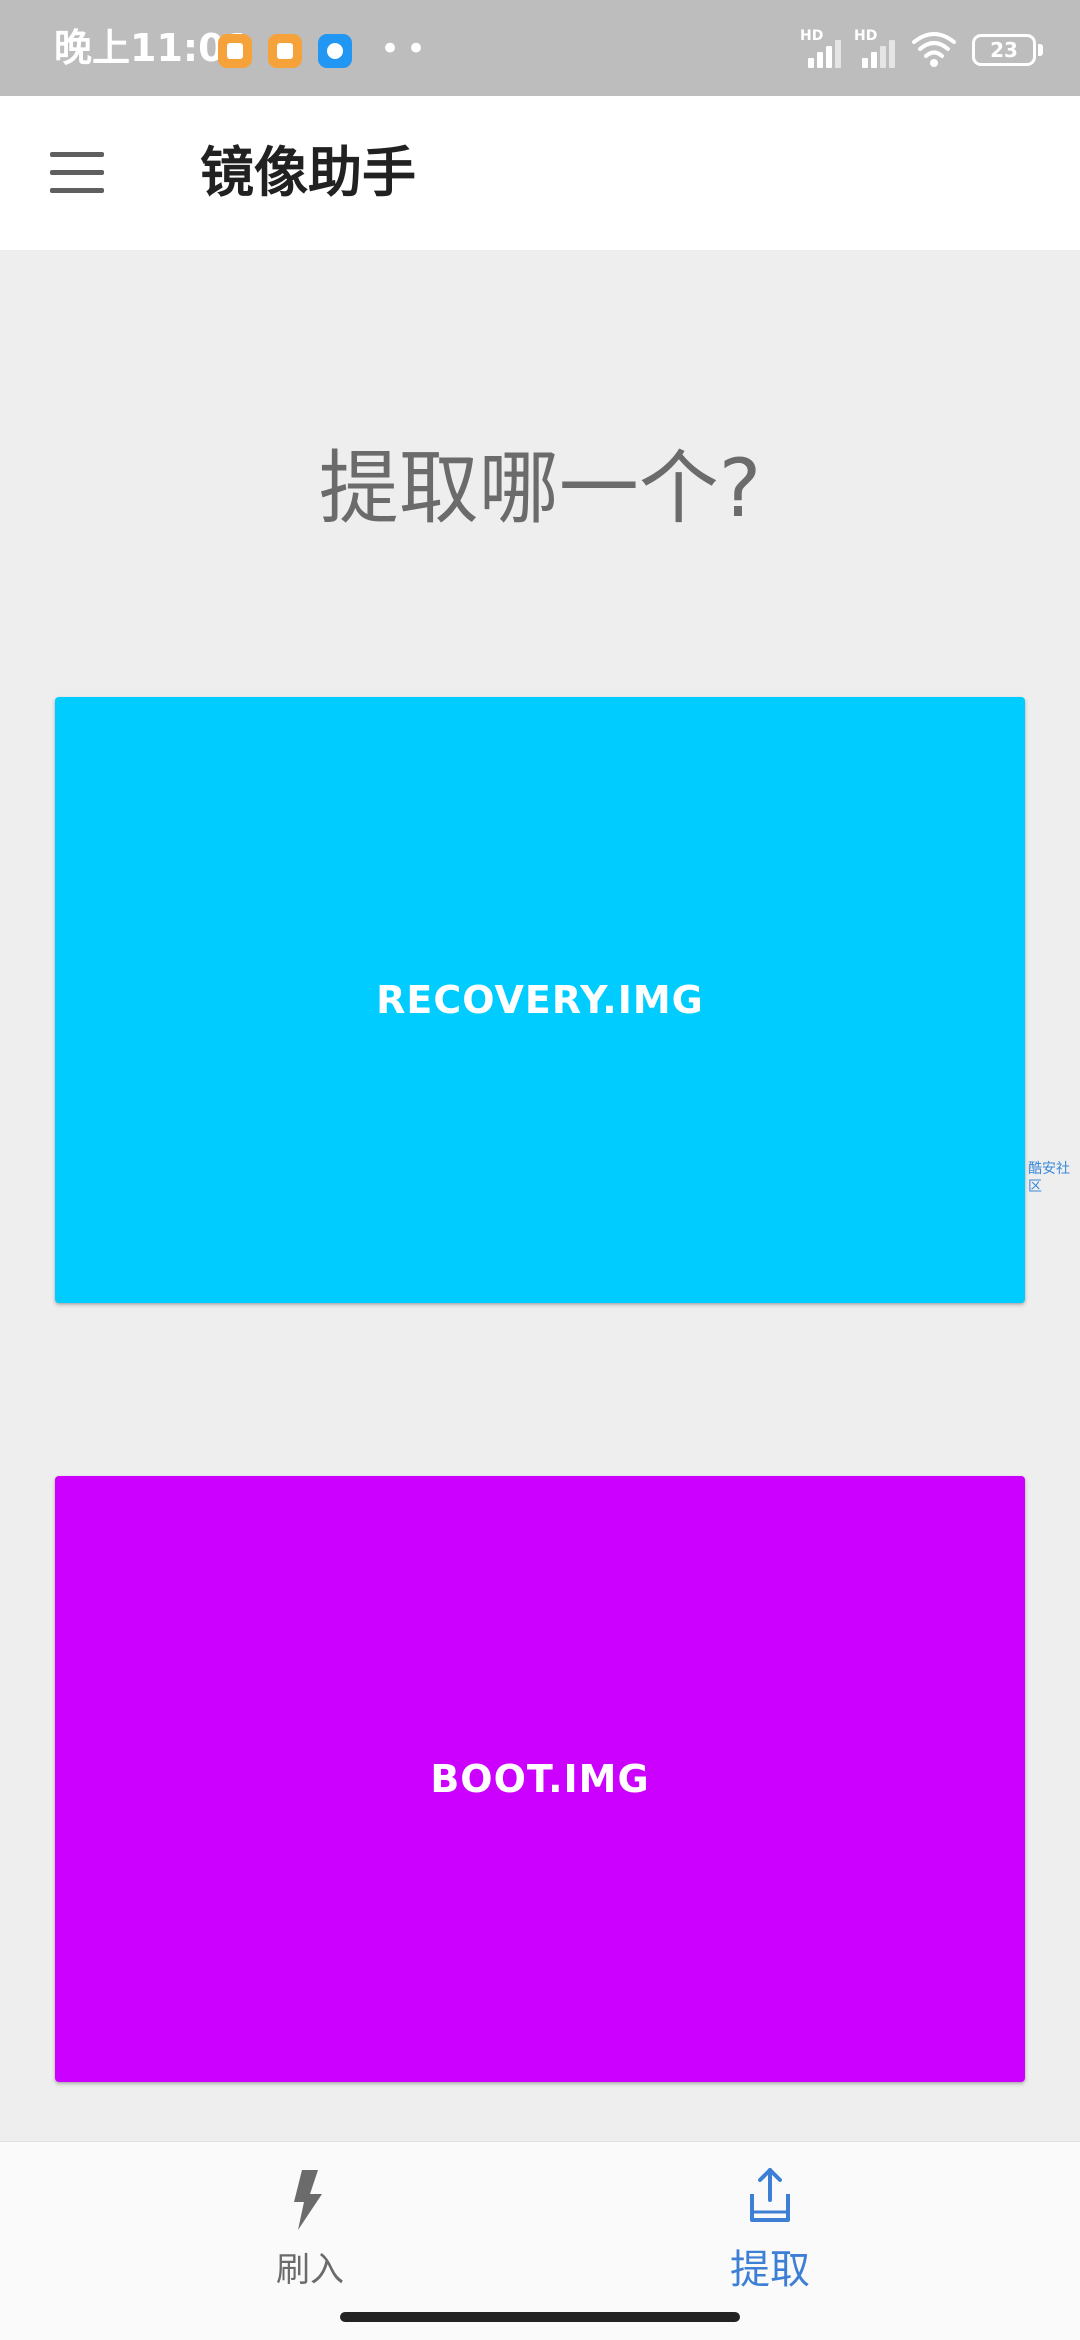 The height and width of the screenshot is (2340, 1080). What do you see at coordinates (308, 2200) in the screenshot?
I see `lightning-bolt-icon` at bounding box center [308, 2200].